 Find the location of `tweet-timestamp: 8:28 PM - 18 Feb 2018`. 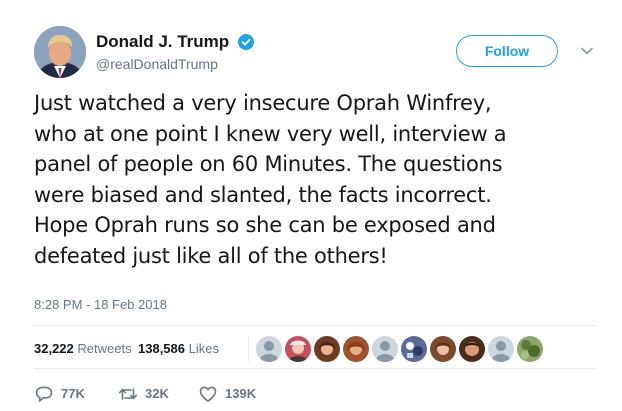

tweet-timestamp: 8:28 PM - 18 Feb 2018 is located at coordinates (100, 305).